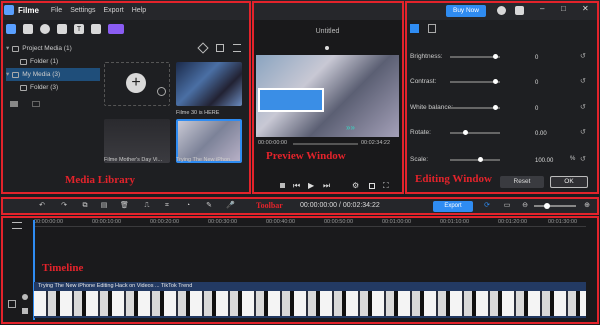 The image size is (600, 325). What do you see at coordinates (585, 8) in the screenshot?
I see `close-button: ✕` at bounding box center [585, 8].